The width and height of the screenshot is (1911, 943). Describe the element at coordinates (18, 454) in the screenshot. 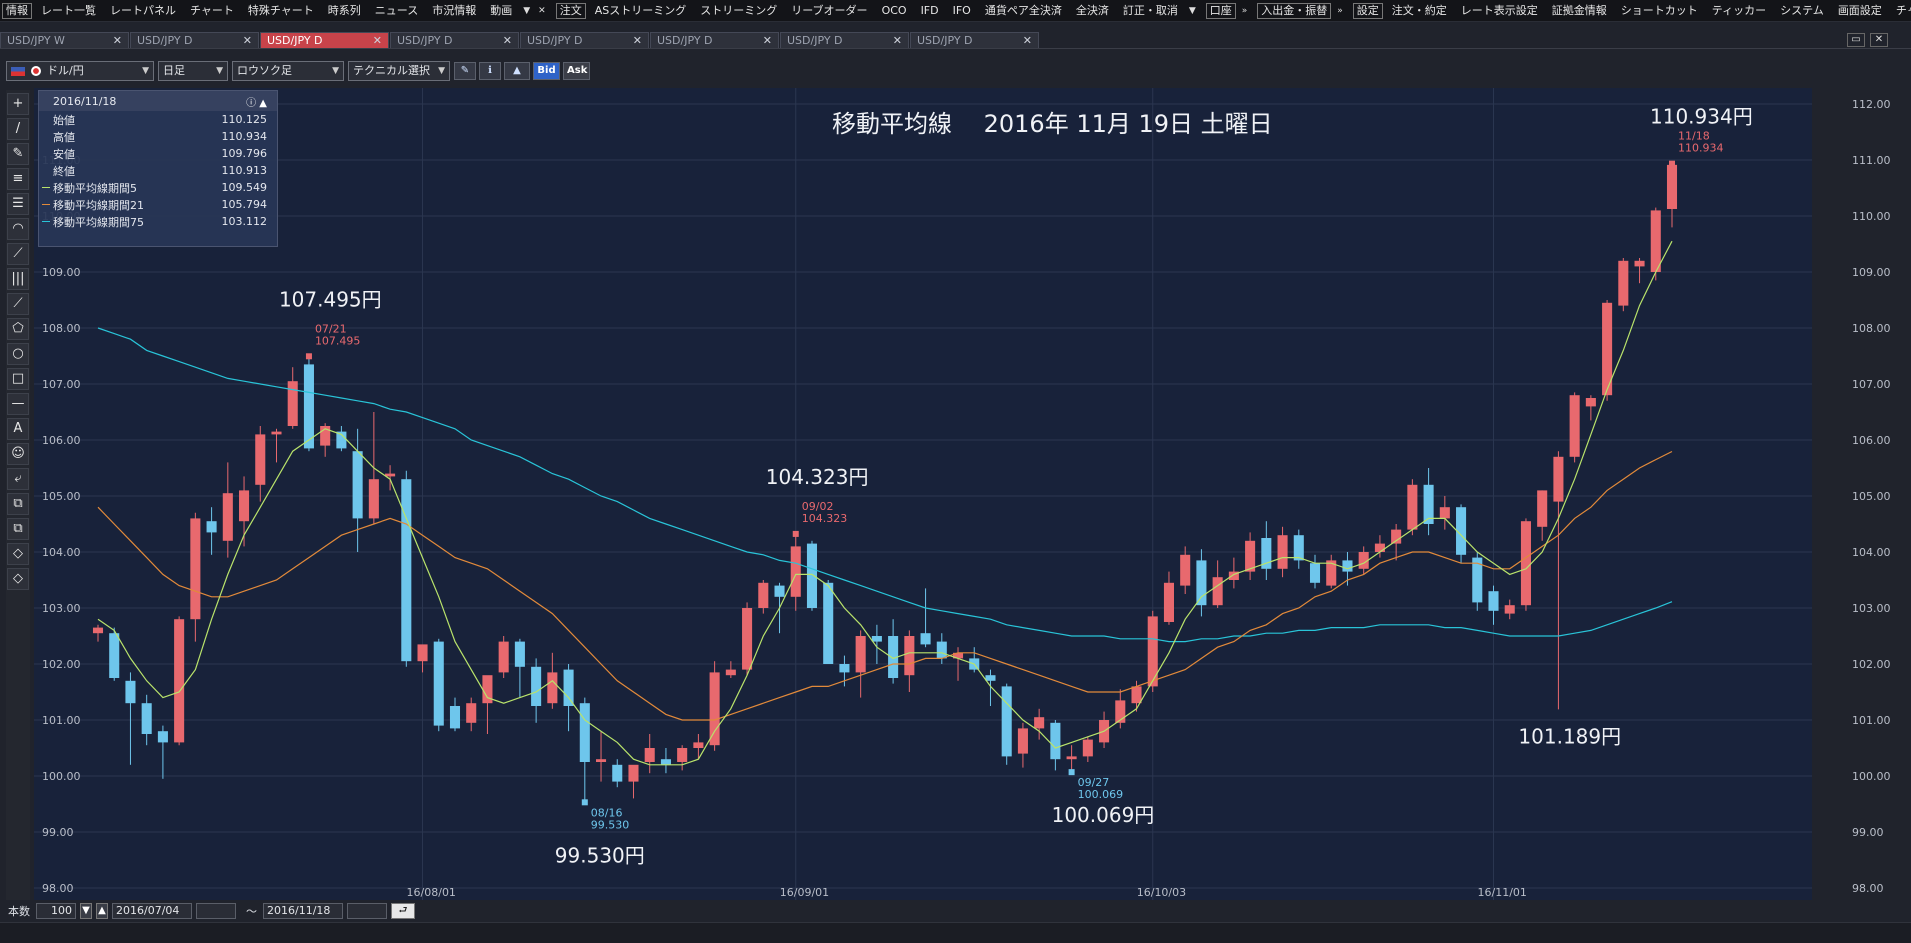

I see `drawing-tool-icon: ☺` at that location.